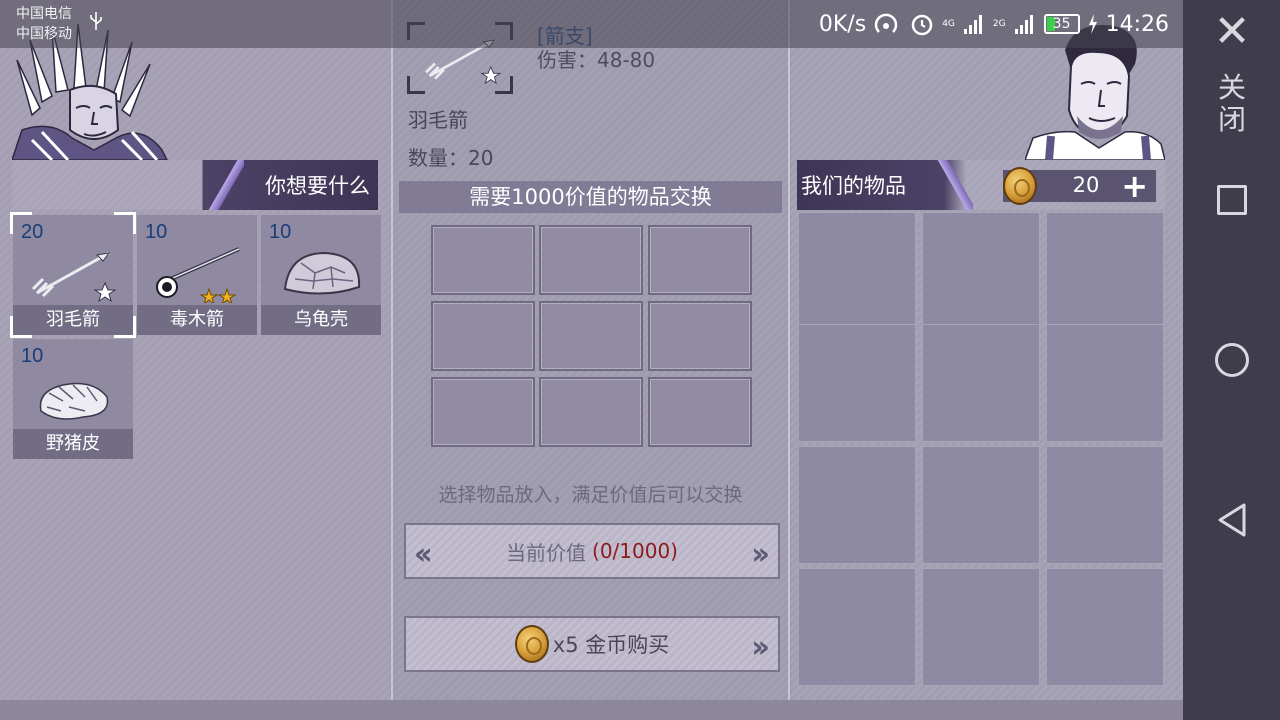 The height and width of the screenshot is (720, 1280). Describe the element at coordinates (886, 23) in the screenshot. I see `hotspot-icon` at that location.